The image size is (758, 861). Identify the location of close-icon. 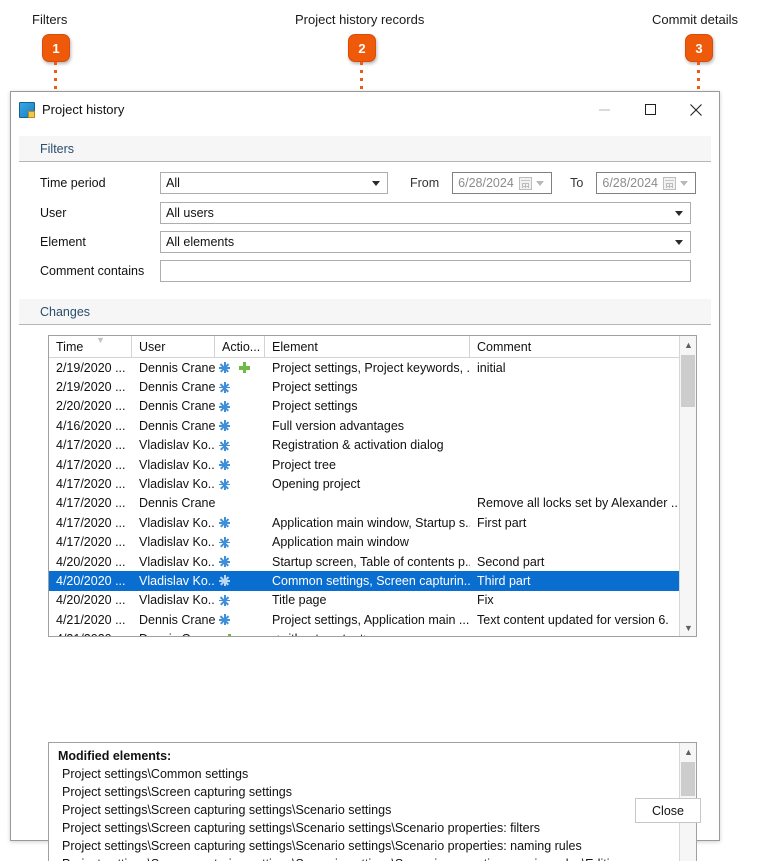
(696, 109).